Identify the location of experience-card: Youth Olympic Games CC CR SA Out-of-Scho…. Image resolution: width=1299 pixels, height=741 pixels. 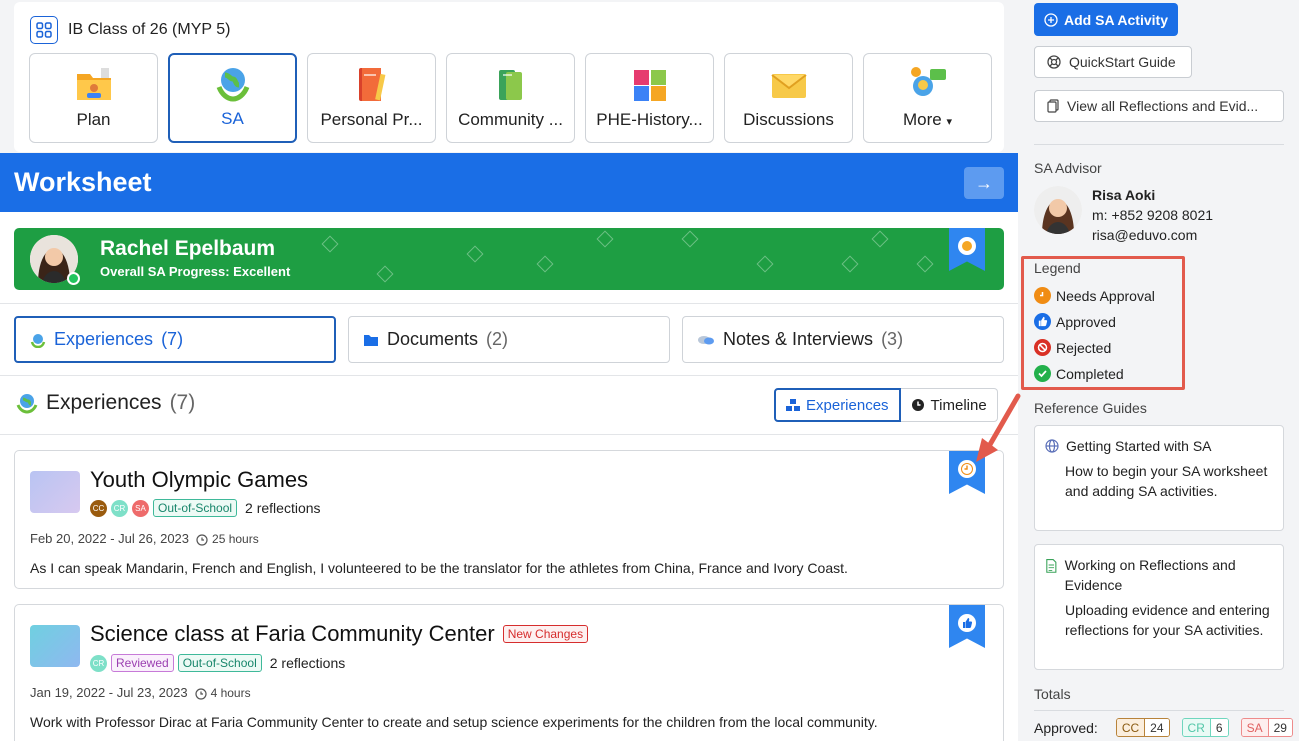
(509, 519).